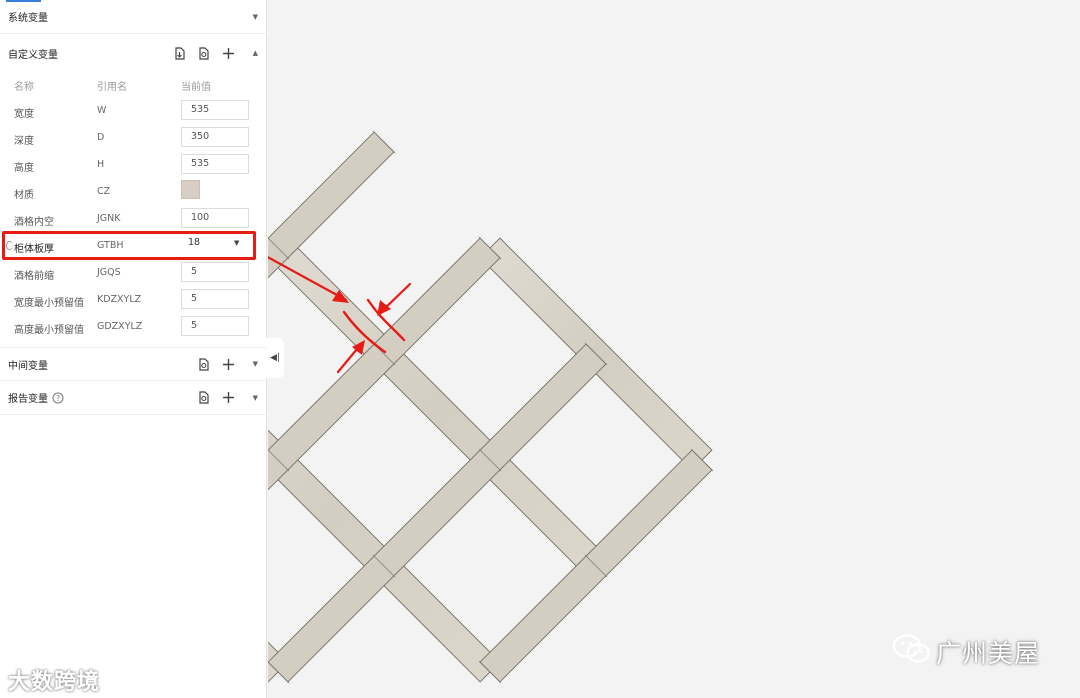 This screenshot has height=698, width=1080. Describe the element at coordinates (104, 191) in the screenshot. I see `variable-ref: CZ` at that location.